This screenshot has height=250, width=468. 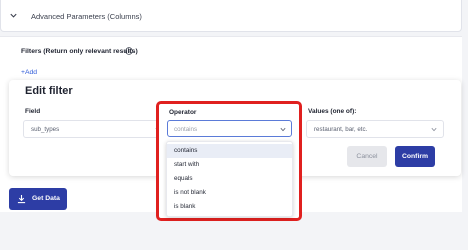 What do you see at coordinates (86, 16) in the screenshot?
I see `advanced-parameters-label: Advanced Parameters (Columns)` at bounding box center [86, 16].